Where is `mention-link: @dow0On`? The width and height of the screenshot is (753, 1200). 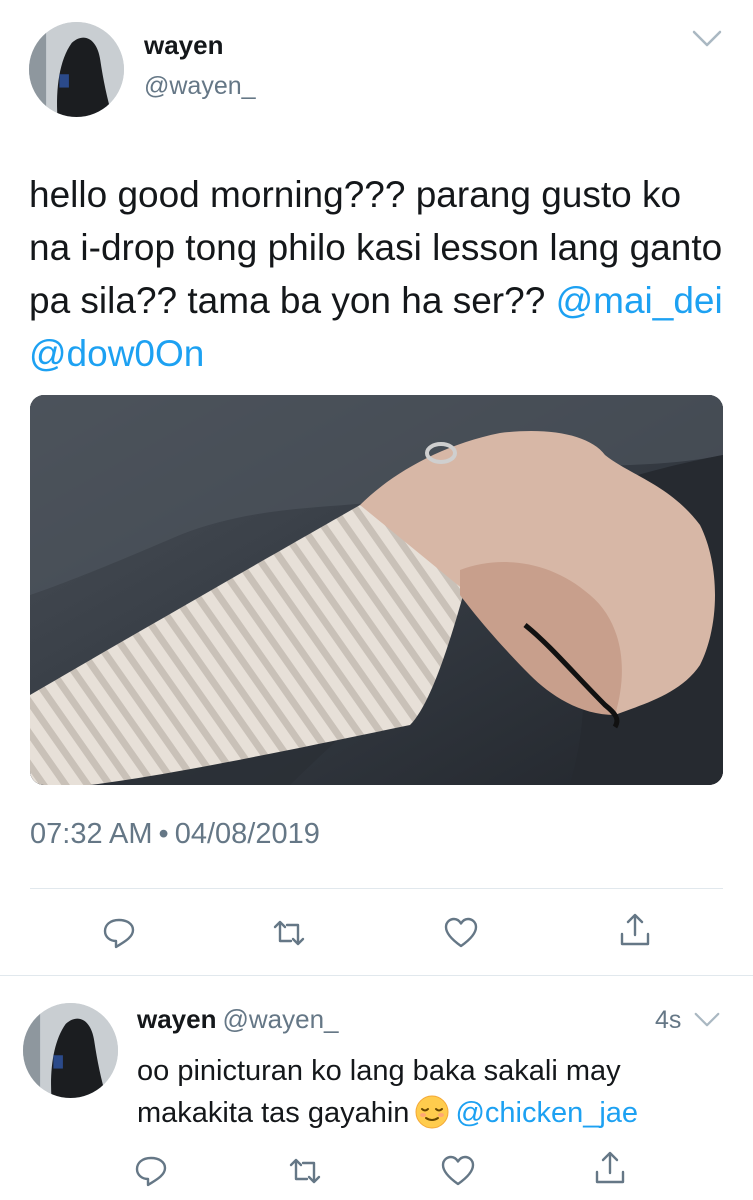
mention-link: @dow0On is located at coordinates (116, 353).